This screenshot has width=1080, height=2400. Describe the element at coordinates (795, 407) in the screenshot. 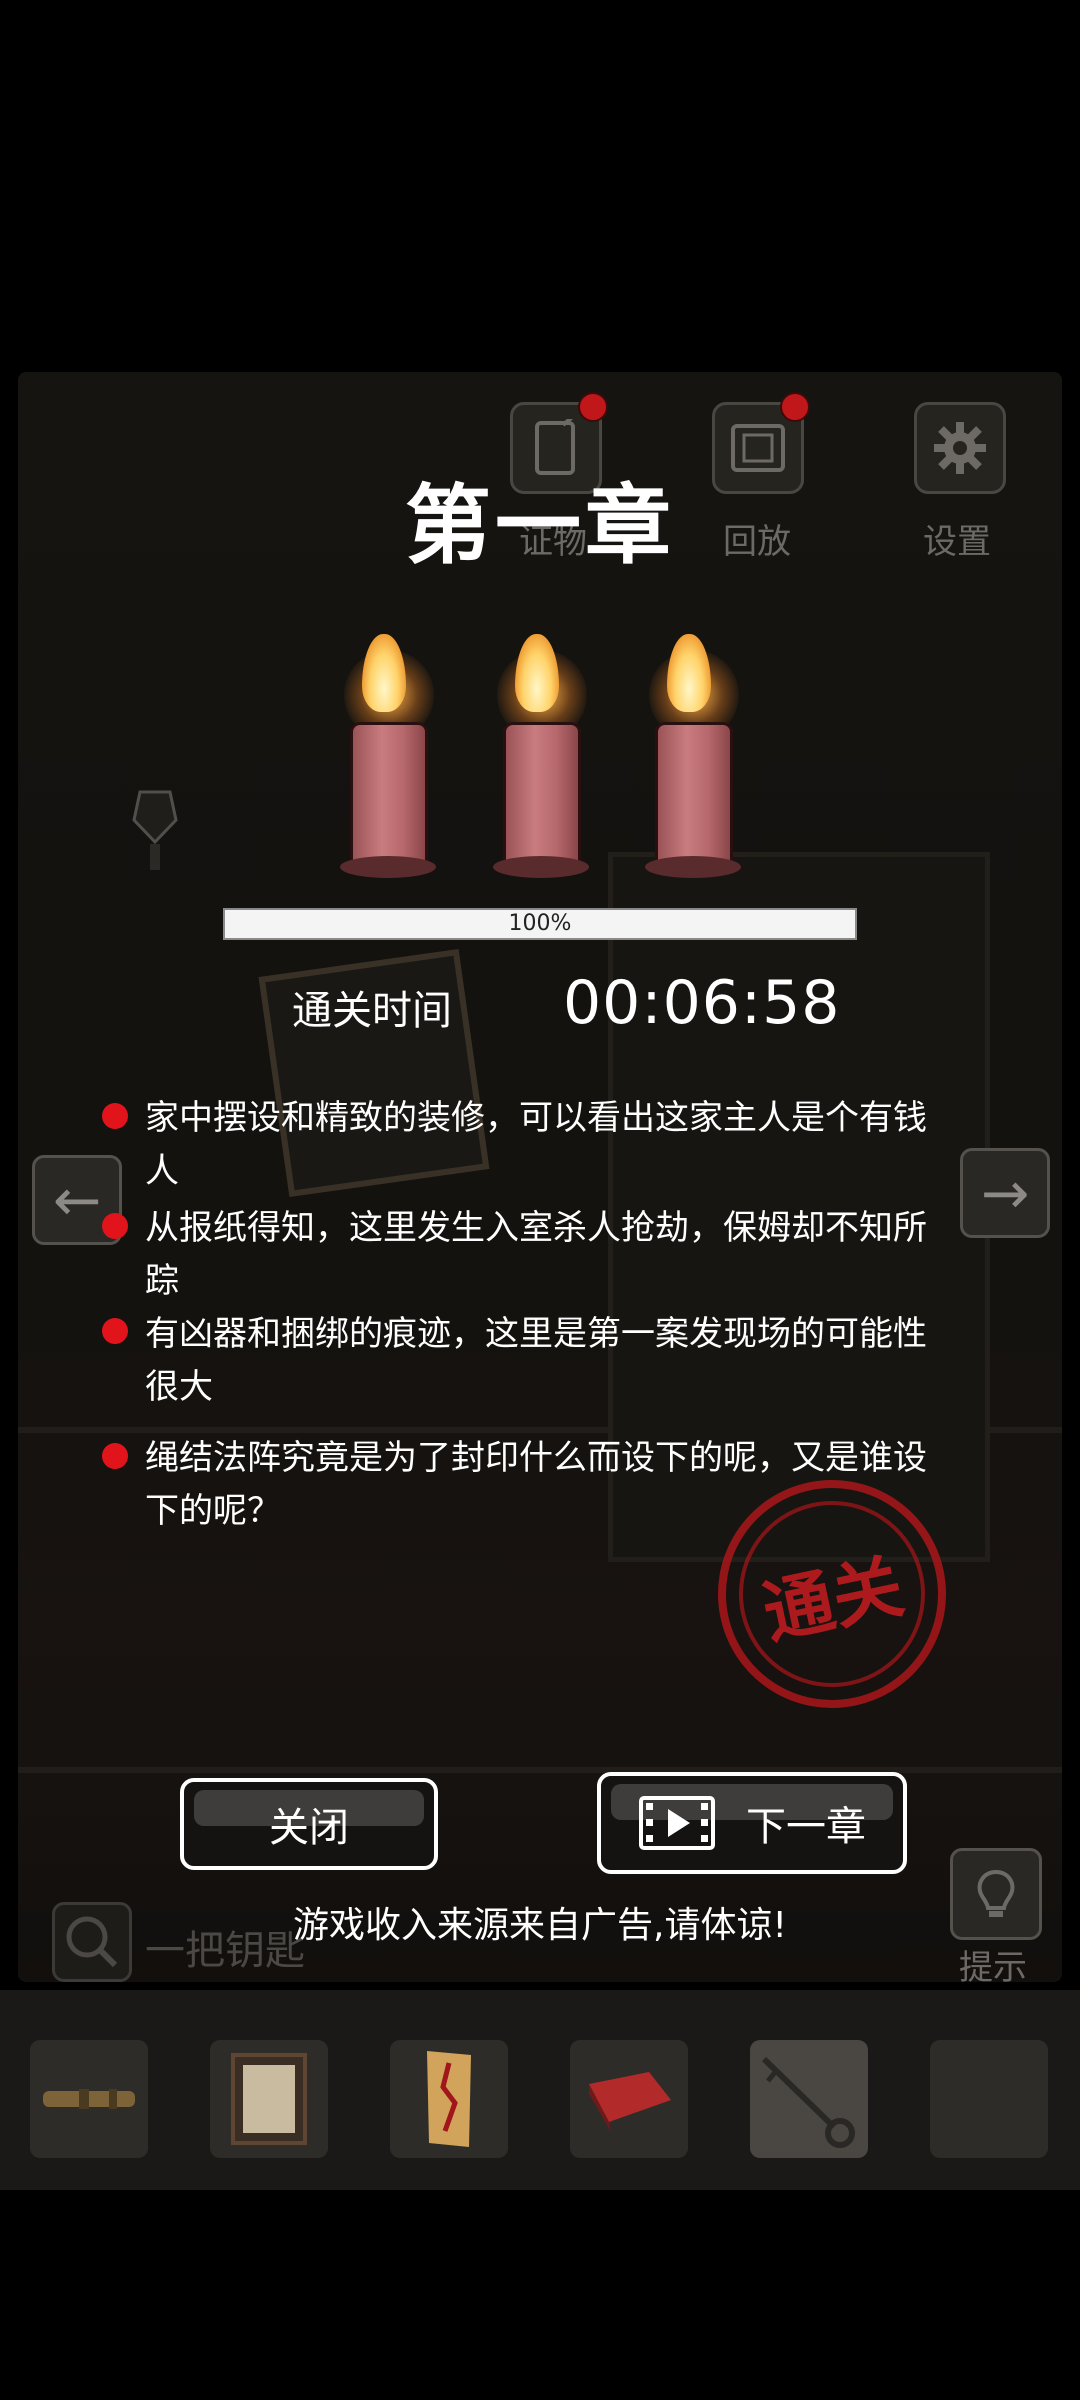

I see `replay-notification-dot` at that location.